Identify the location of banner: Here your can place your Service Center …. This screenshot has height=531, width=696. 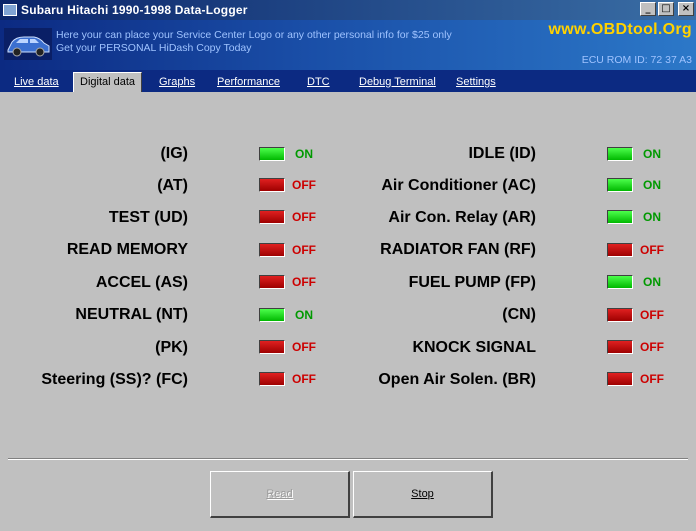
(348, 45).